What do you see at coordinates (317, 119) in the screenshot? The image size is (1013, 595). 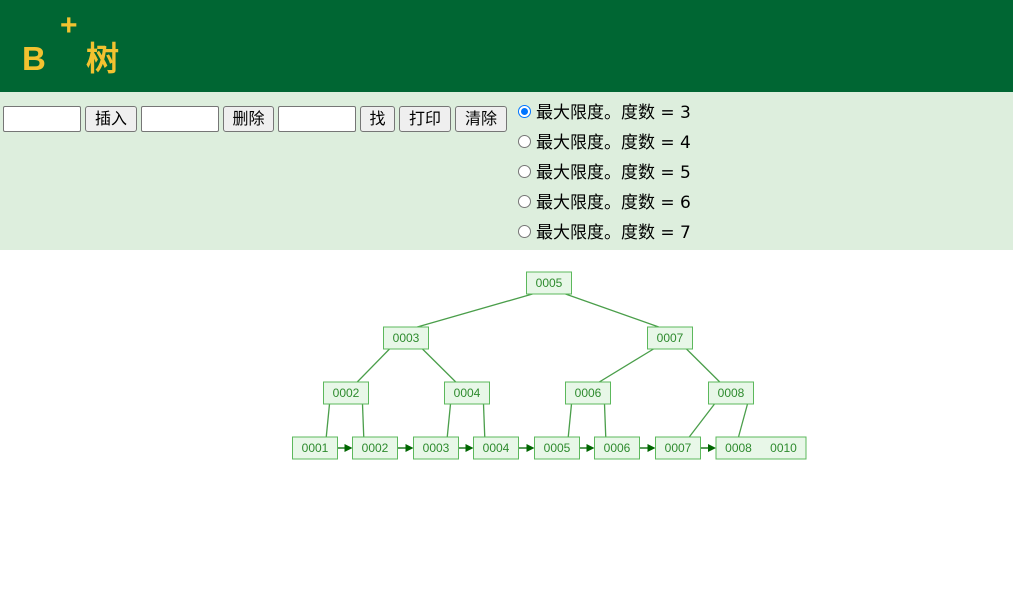 I see `find-input` at bounding box center [317, 119].